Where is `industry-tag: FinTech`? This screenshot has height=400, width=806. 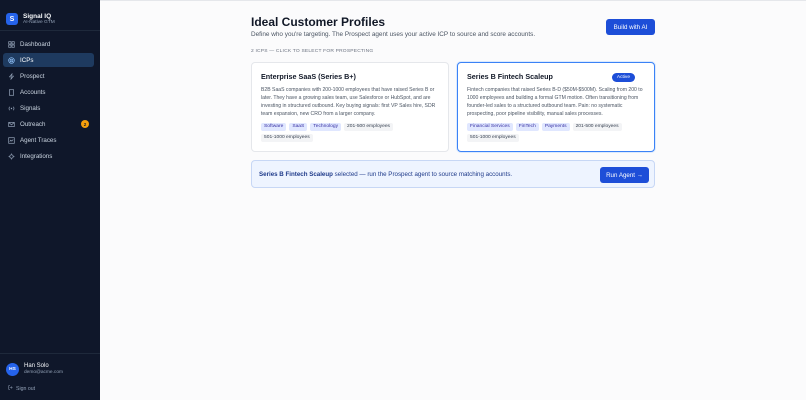
industry-tag: FinTech is located at coordinates (527, 126).